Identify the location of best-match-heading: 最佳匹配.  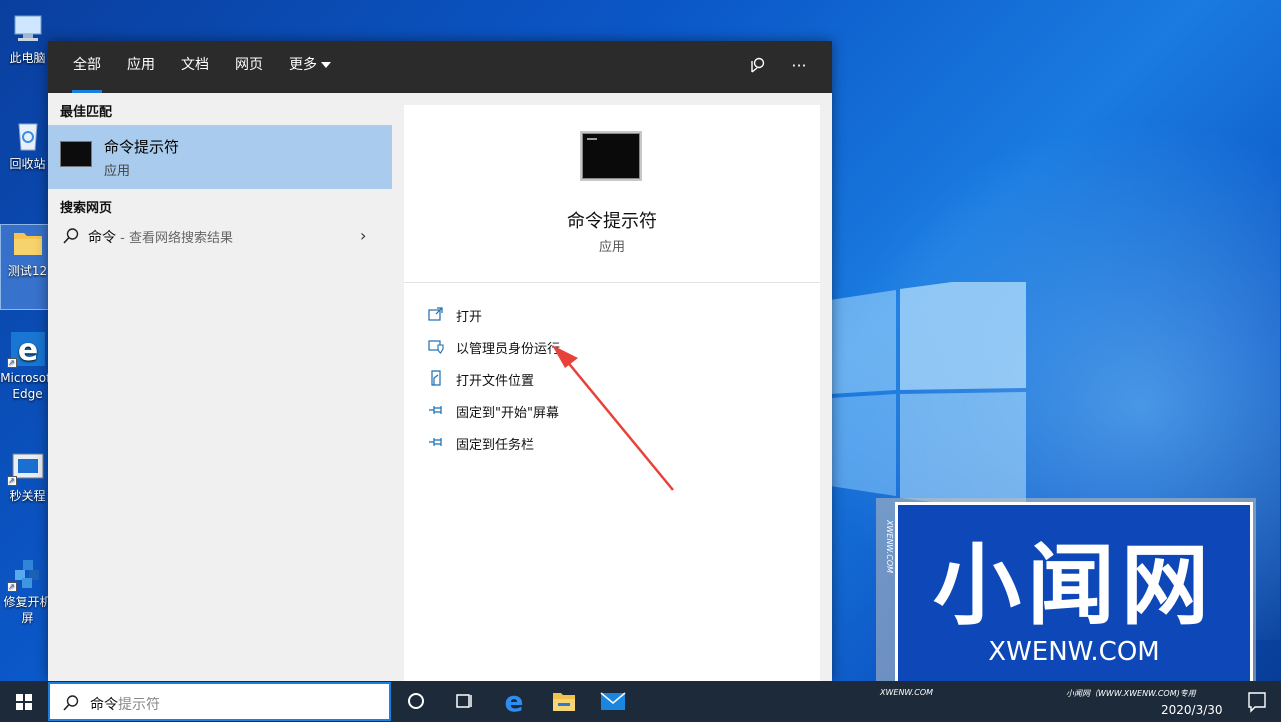
(86, 112).